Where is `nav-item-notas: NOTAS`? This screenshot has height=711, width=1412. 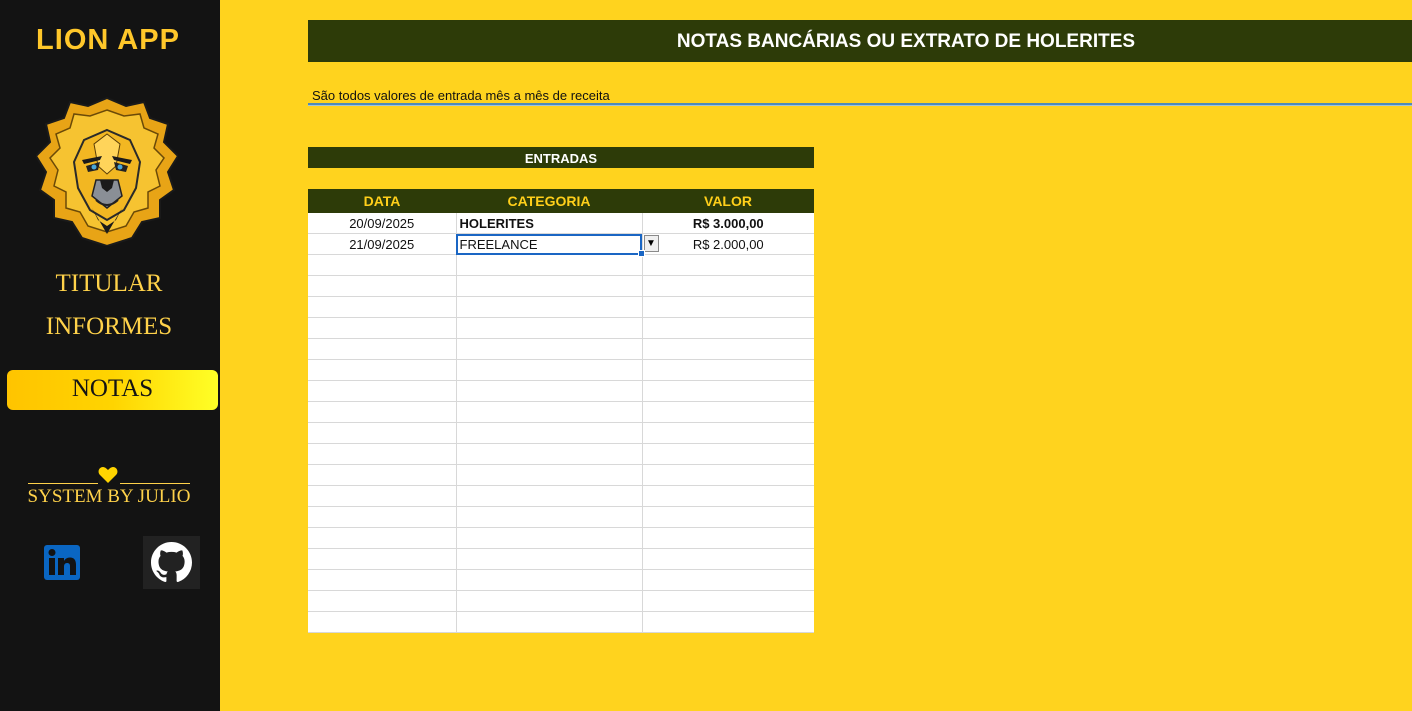
nav-item-notas: NOTAS is located at coordinates (112, 390).